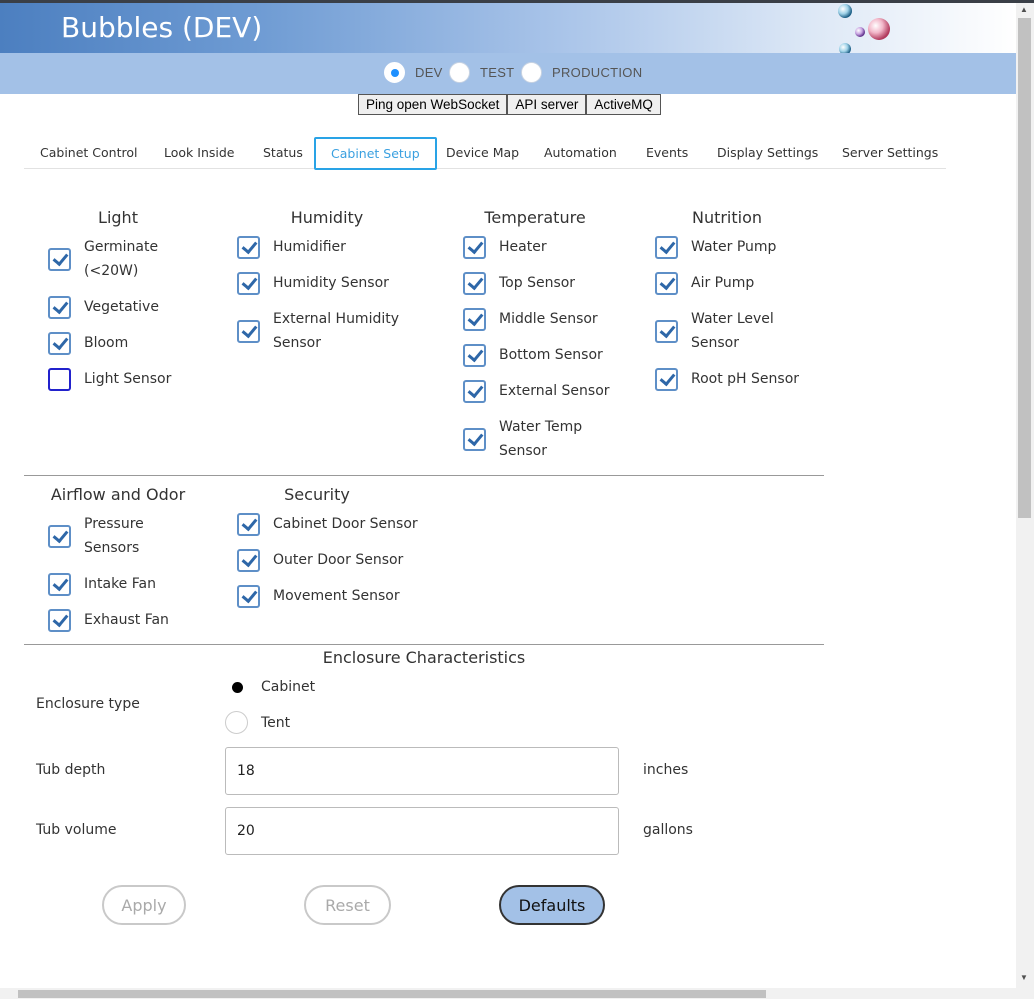  What do you see at coordinates (283, 153) in the screenshot?
I see `tab-status: Status` at bounding box center [283, 153].